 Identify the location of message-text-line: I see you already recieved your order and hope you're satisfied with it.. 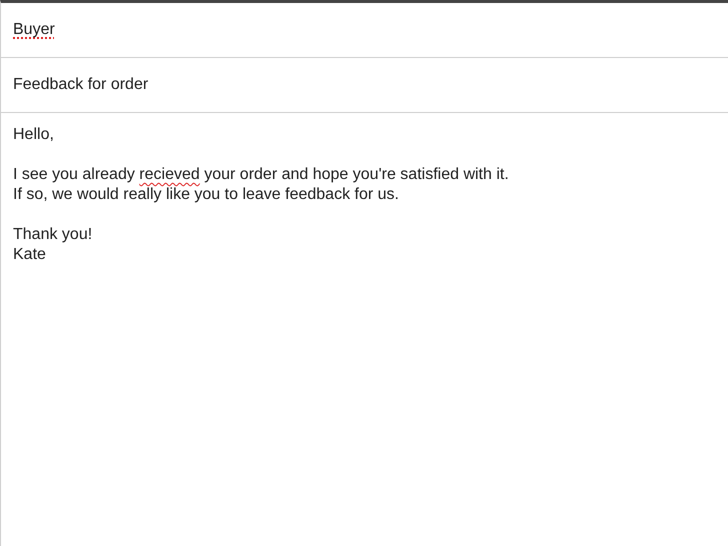
(261, 175).